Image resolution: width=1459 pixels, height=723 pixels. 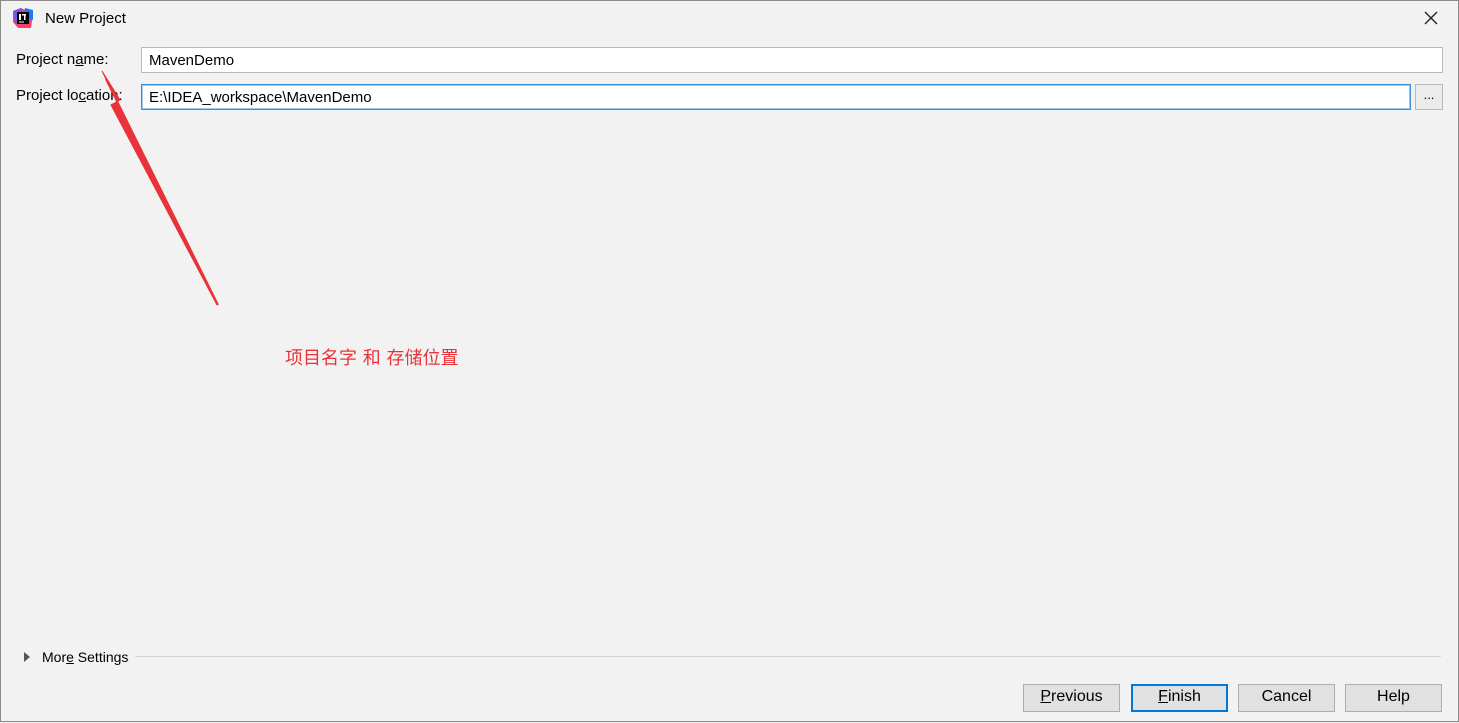 What do you see at coordinates (1431, 18) in the screenshot?
I see `close-icon` at bounding box center [1431, 18].